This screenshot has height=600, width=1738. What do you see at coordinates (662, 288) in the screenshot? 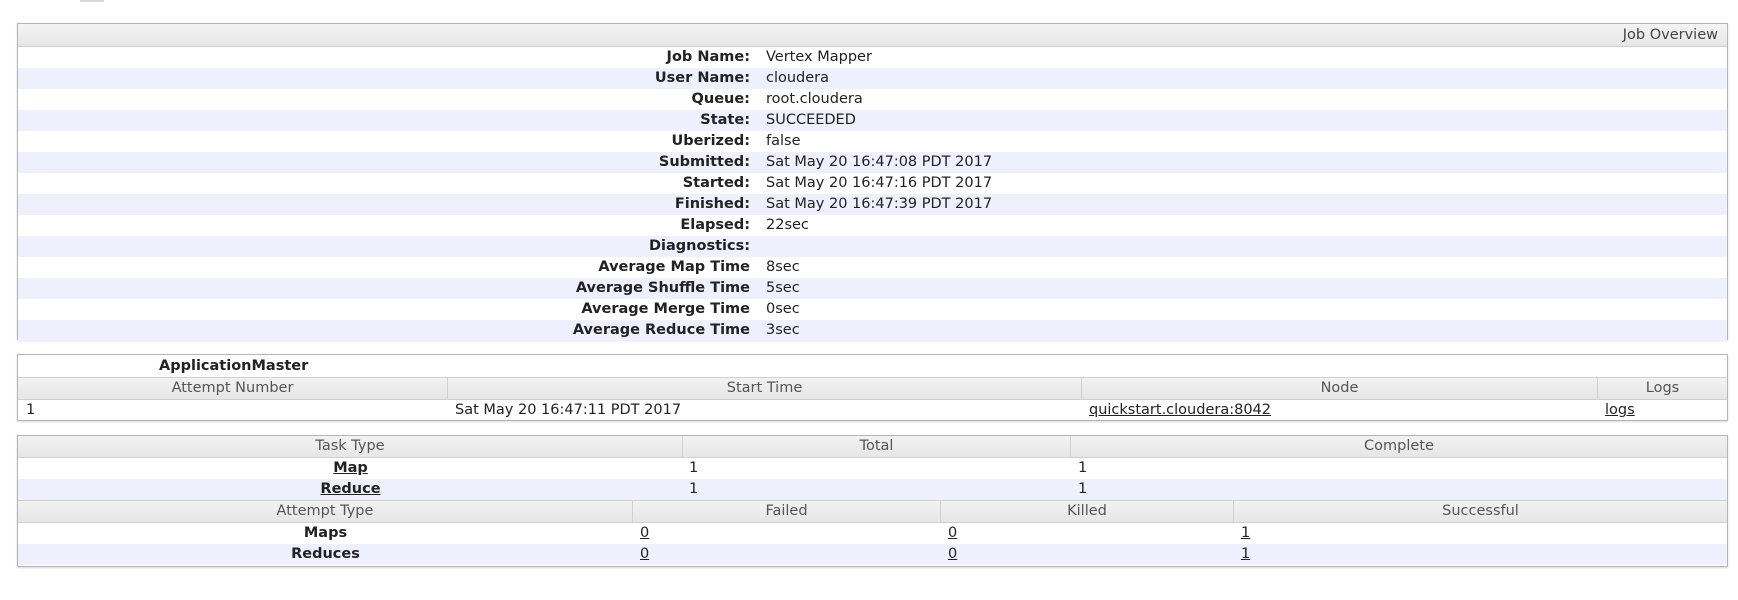
I see `overview-label: Average Shuffle Time` at bounding box center [662, 288].